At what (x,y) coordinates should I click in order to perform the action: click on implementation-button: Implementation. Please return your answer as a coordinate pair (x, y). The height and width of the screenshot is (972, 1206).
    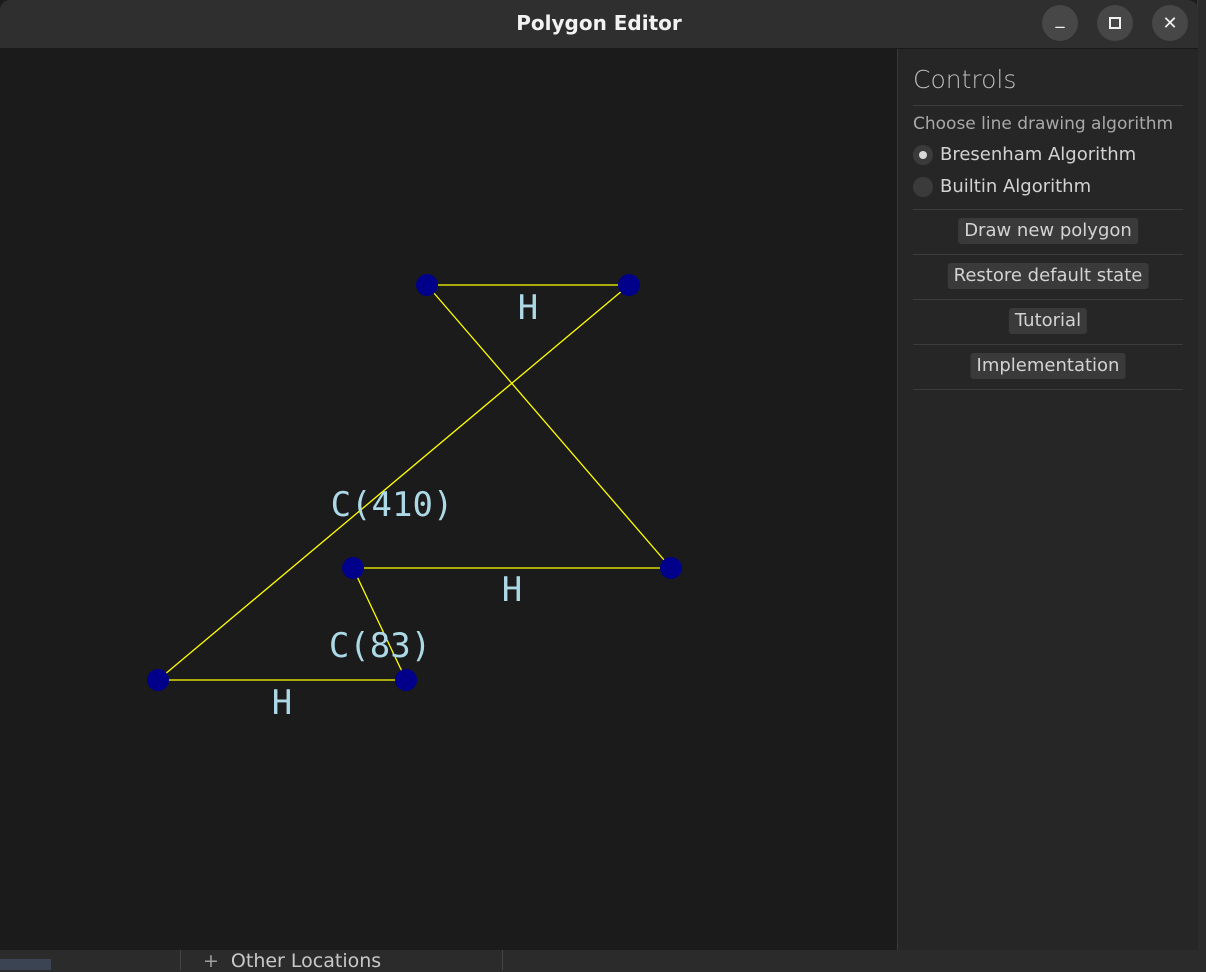
    Looking at the image, I should click on (1048, 366).